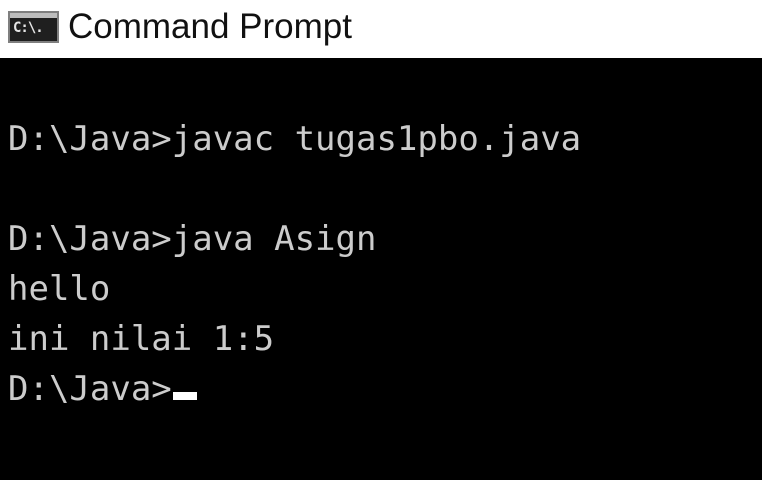 The image size is (762, 480). What do you see at coordinates (192, 239) in the screenshot?
I see `console-line: D:\Java>java Asign` at bounding box center [192, 239].